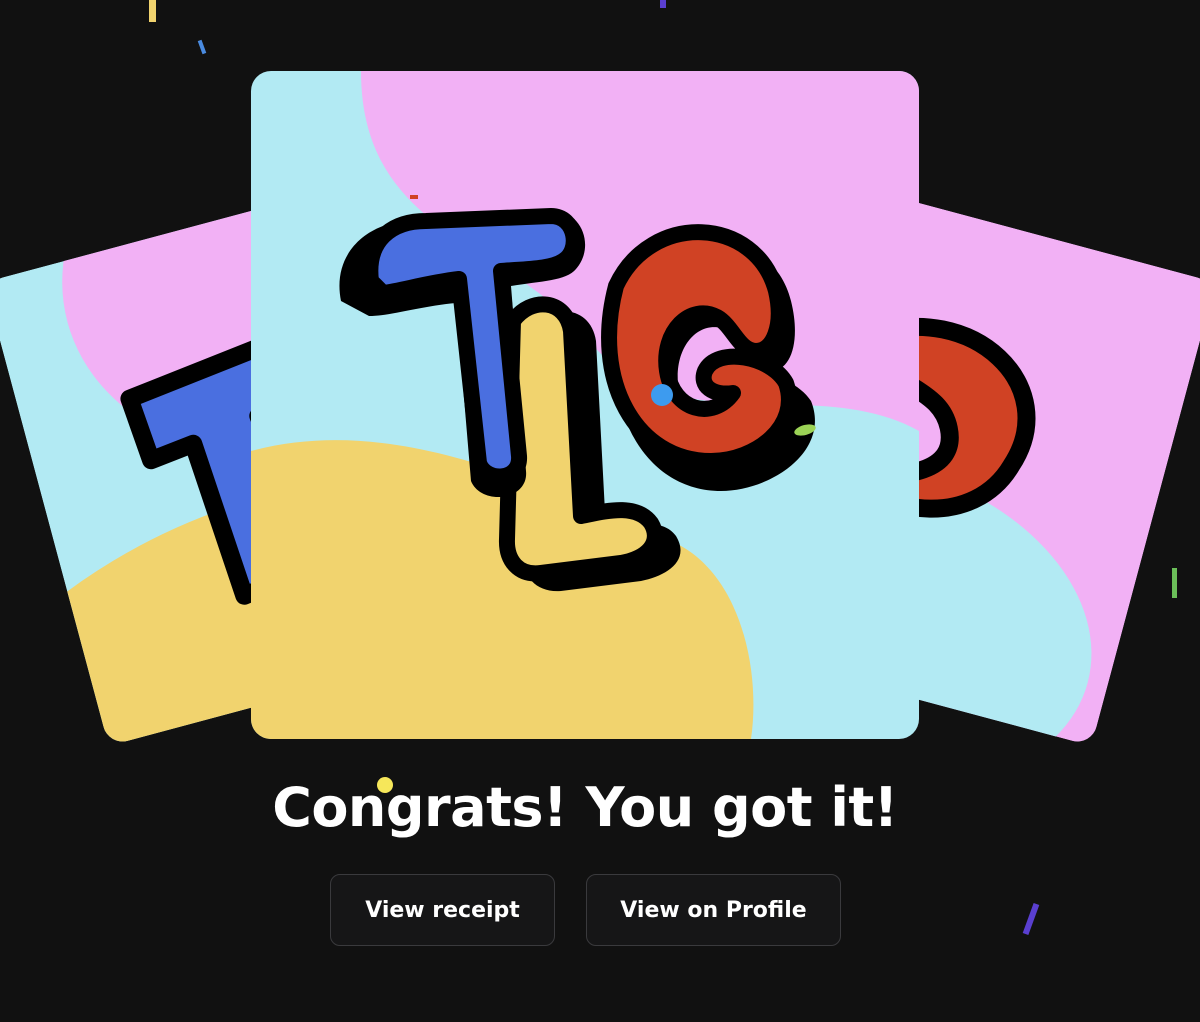  Describe the element at coordinates (585, 807) in the screenshot. I see `success-headline: Congrats! You got it!` at that location.